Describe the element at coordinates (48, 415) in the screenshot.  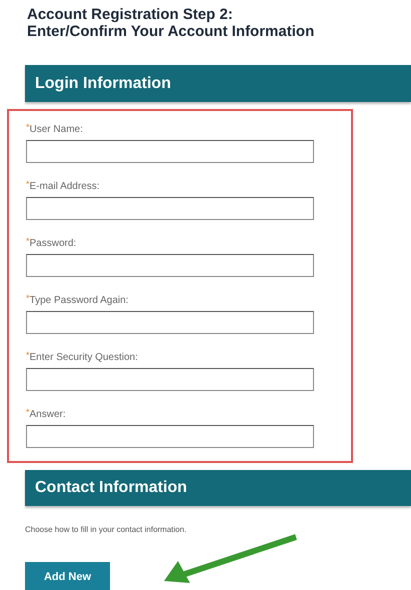
I see `field-label: Answer:` at that location.